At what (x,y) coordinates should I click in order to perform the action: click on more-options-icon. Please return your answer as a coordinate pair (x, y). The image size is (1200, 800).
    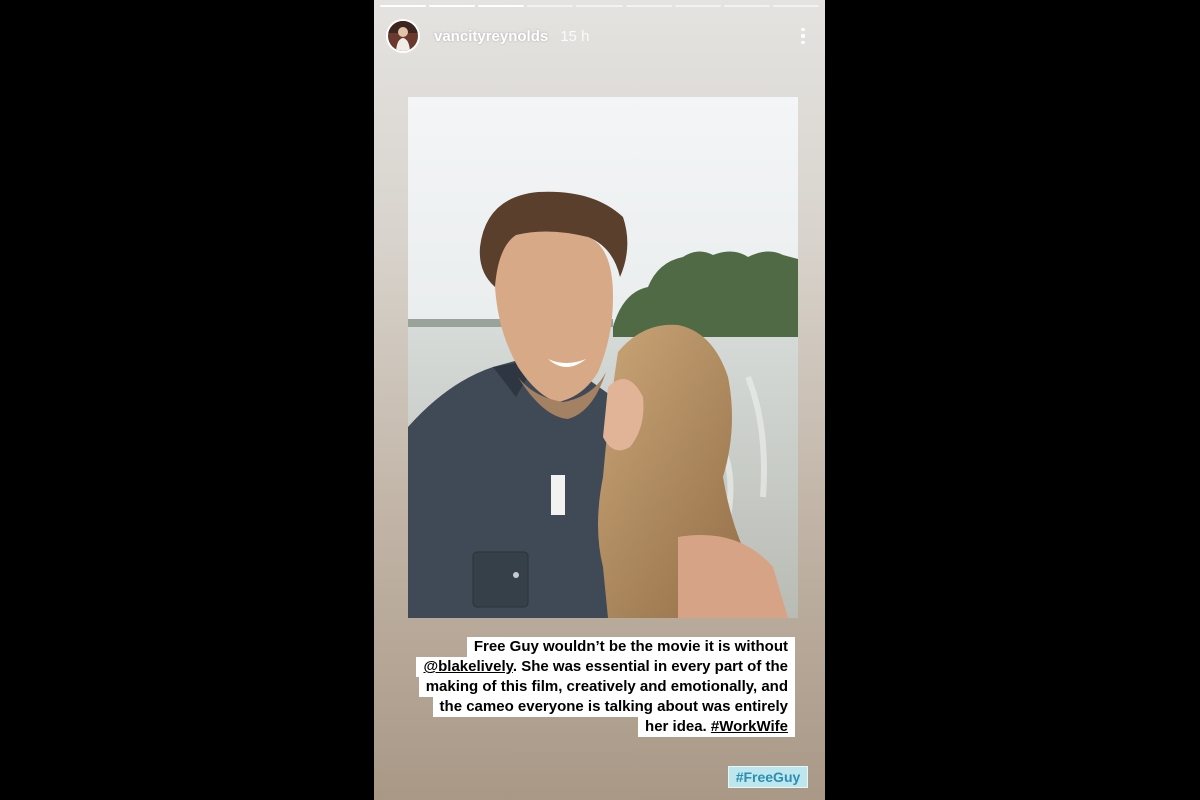
    Looking at the image, I should click on (803, 36).